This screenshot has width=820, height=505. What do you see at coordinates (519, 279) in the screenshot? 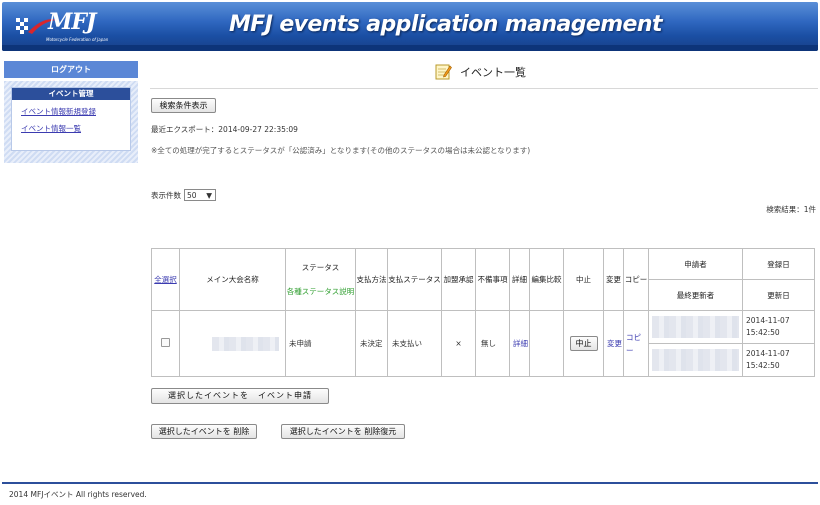
I see `header-detail: 詳細` at bounding box center [519, 279].